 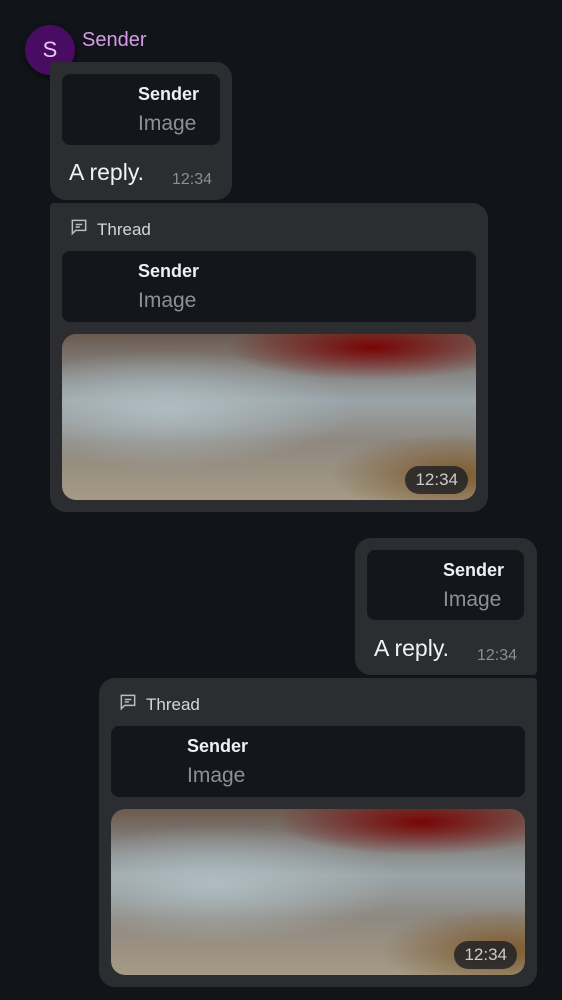 I want to click on avatar-initial: S, so click(x=50, y=49).